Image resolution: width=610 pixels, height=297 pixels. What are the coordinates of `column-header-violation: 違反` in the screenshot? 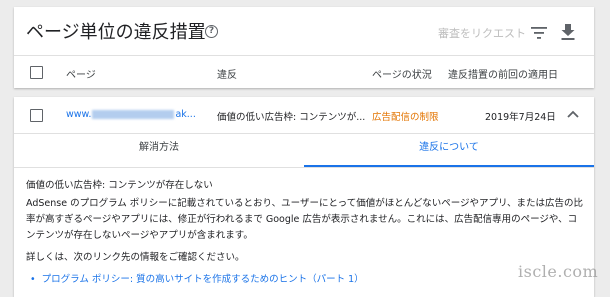 It's located at (227, 73).